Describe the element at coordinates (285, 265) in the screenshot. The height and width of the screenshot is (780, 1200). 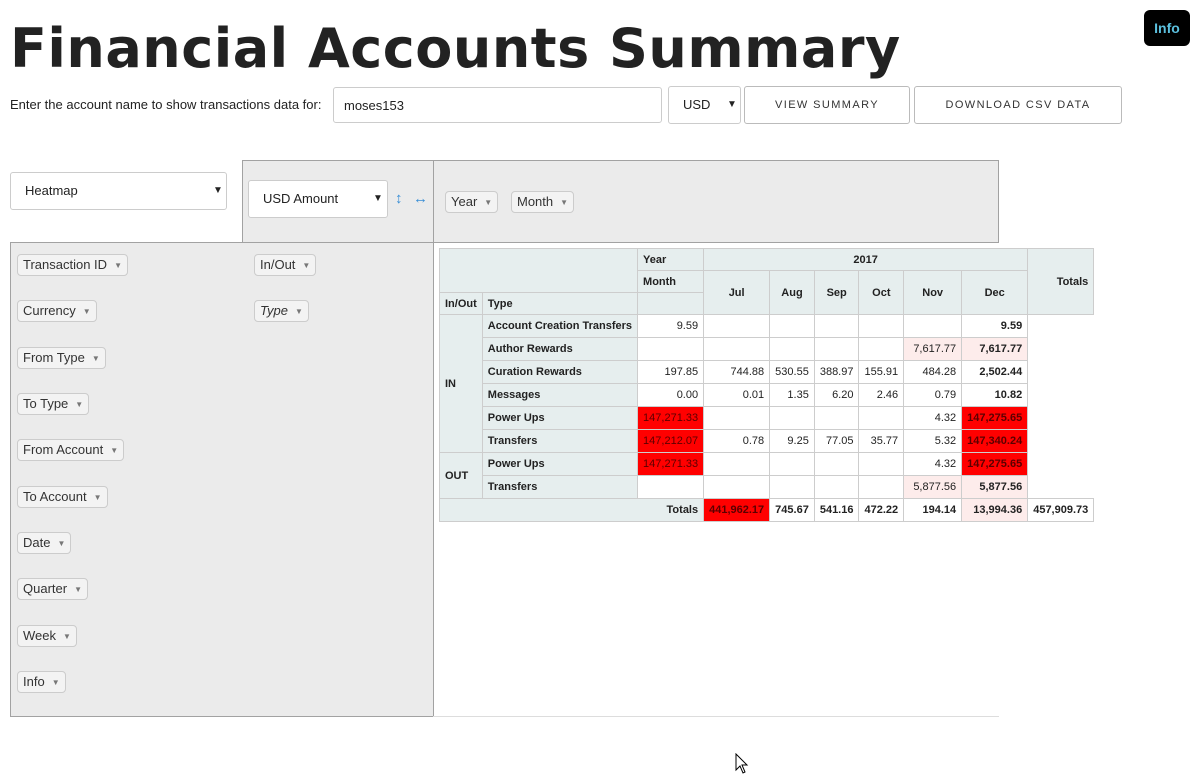
I see `row-attr-inout: In/Out ▼` at that location.